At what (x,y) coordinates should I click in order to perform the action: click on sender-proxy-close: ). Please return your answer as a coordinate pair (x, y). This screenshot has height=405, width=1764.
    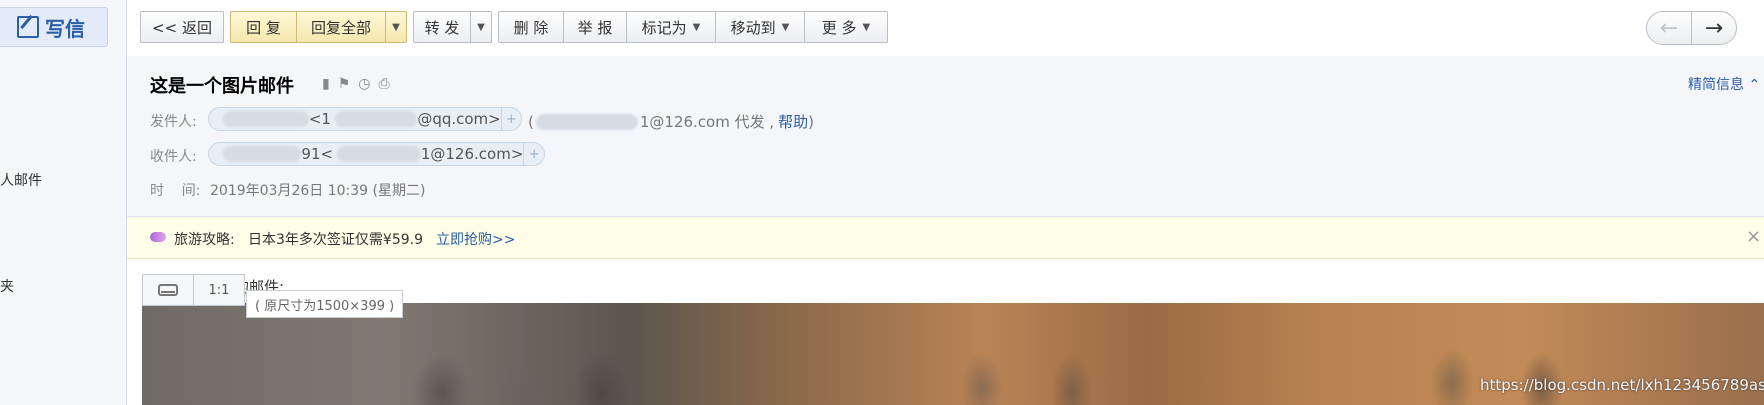
    Looking at the image, I should click on (811, 121).